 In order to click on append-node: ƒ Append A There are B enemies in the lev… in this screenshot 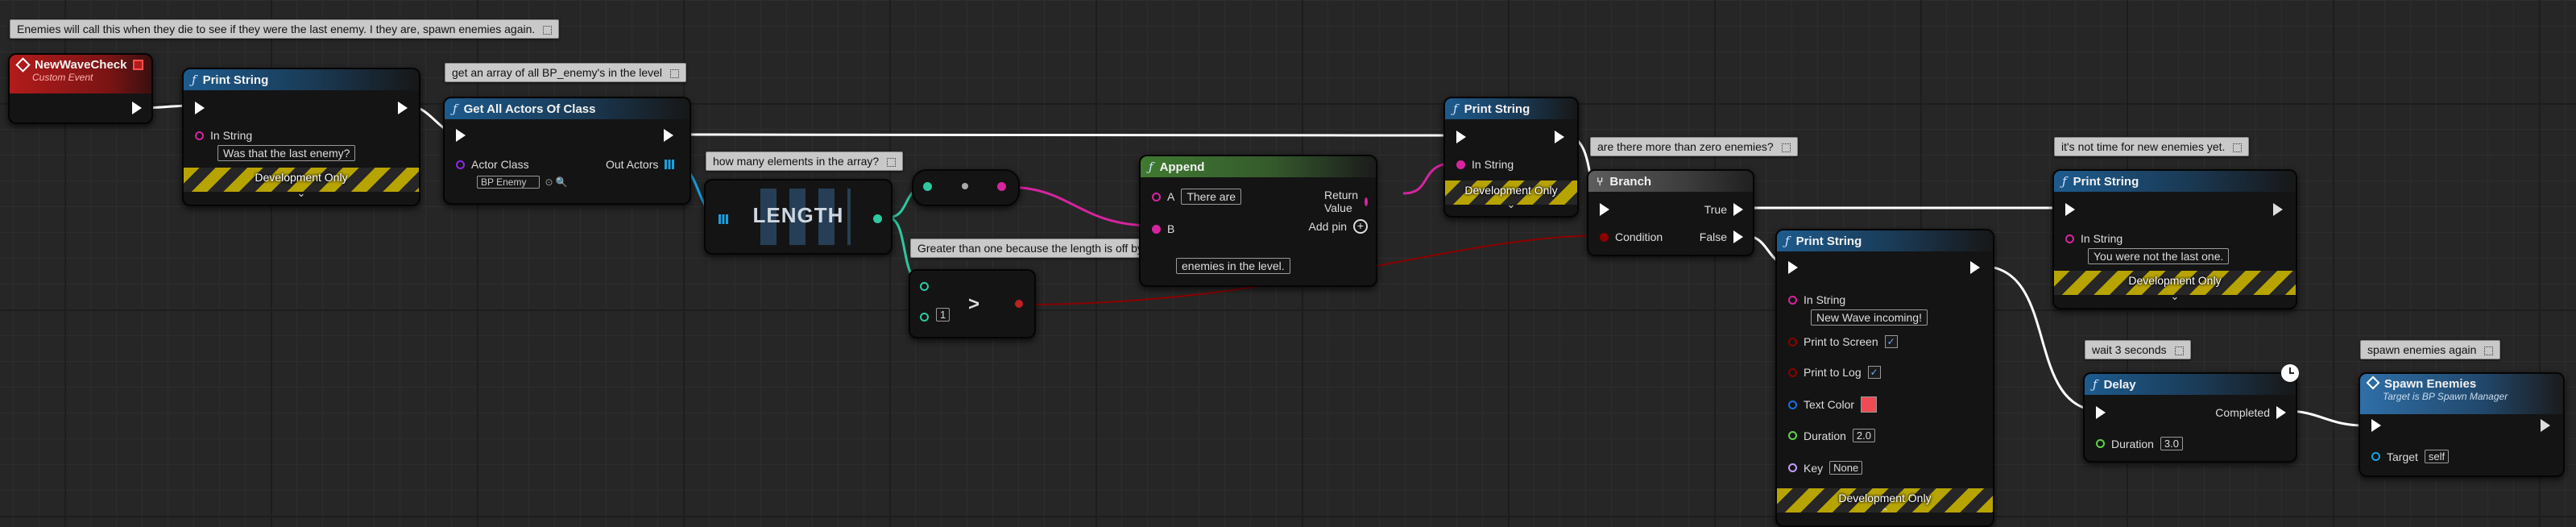, I will do `click(1258, 221)`.